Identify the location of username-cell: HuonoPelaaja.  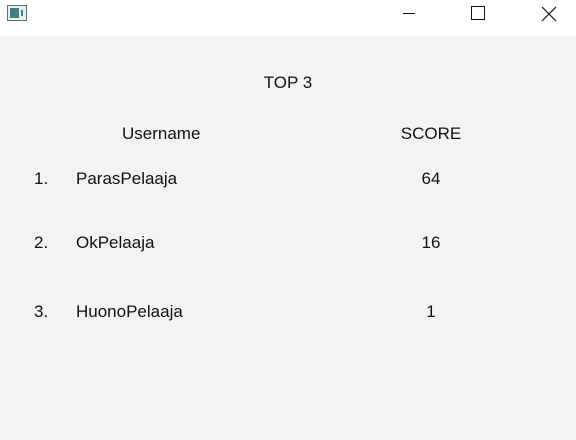
(129, 311).